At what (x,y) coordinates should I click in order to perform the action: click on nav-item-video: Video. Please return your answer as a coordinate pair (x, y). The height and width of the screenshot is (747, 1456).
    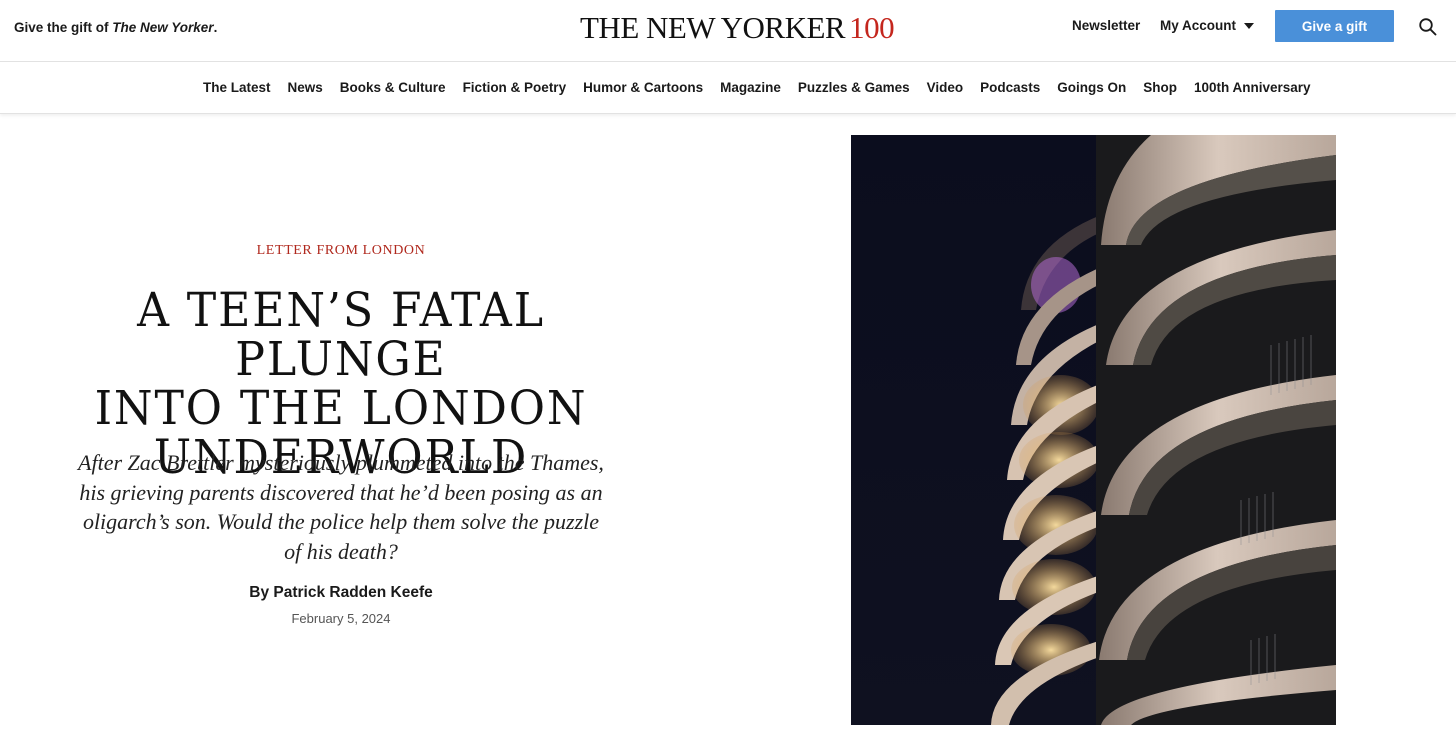
    Looking at the image, I should click on (945, 87).